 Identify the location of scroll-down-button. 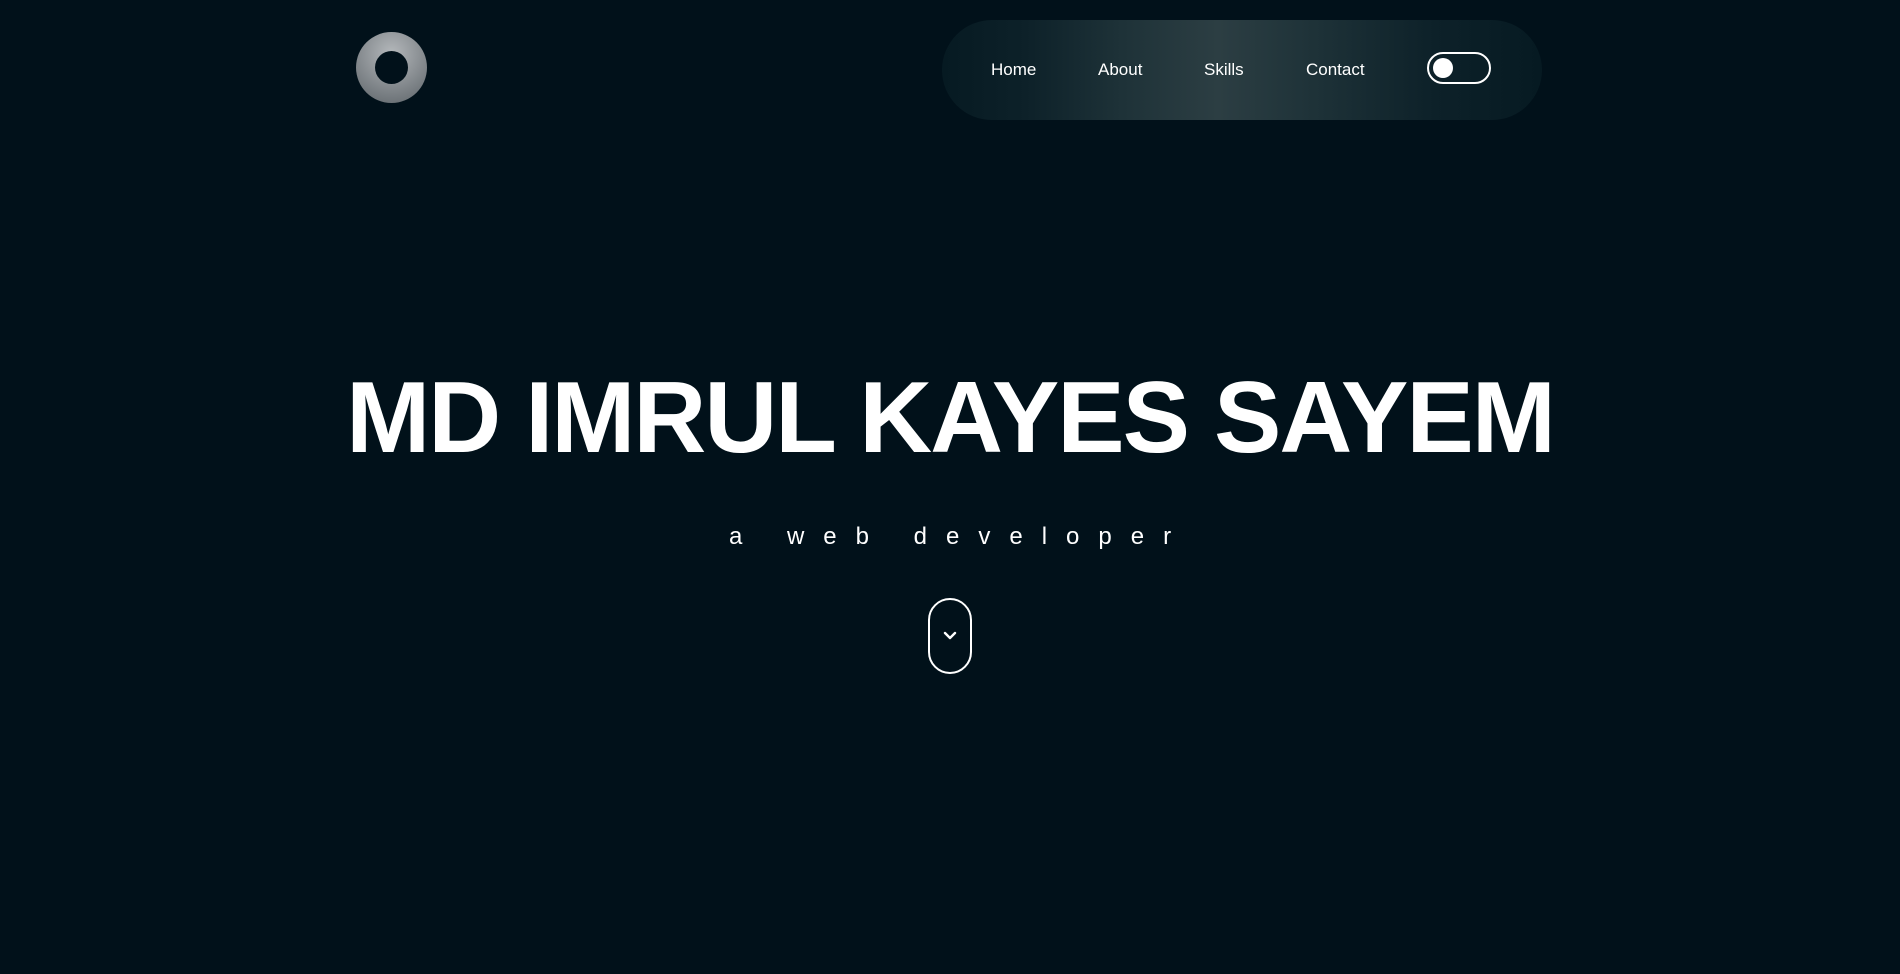
(950, 636).